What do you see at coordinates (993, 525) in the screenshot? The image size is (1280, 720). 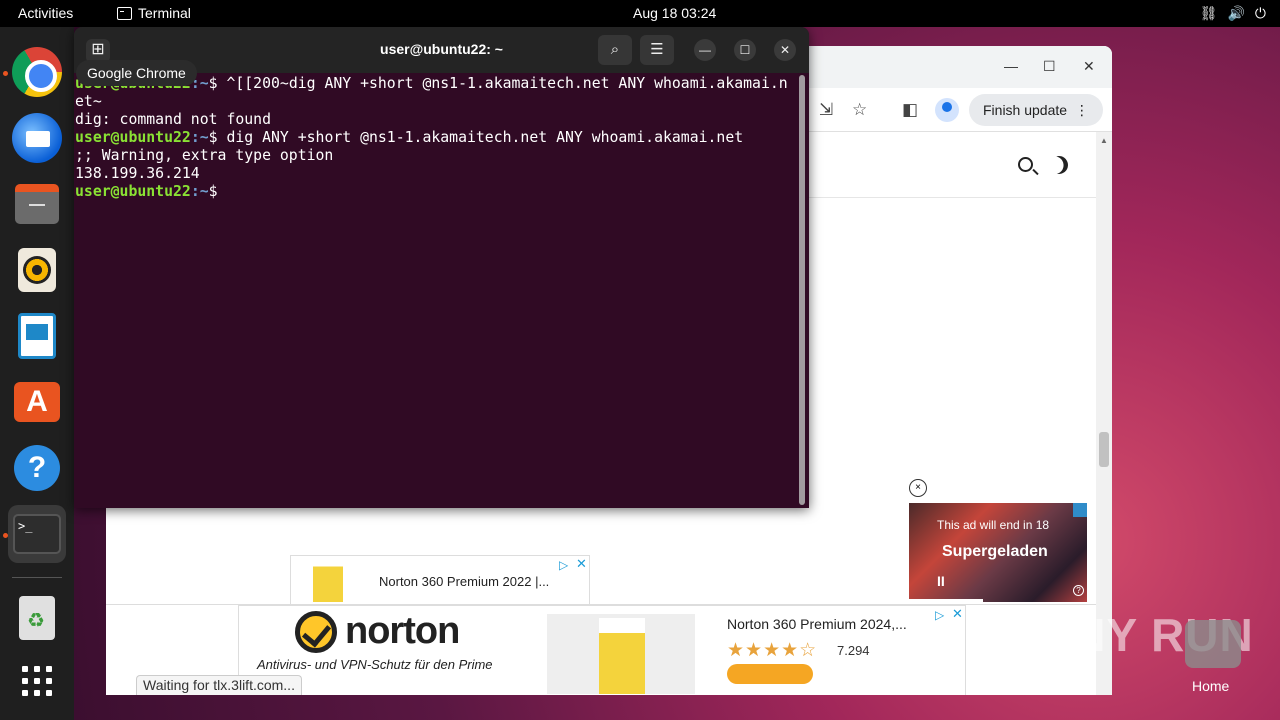 I see `ad-countdown: This ad will end in 18` at bounding box center [993, 525].